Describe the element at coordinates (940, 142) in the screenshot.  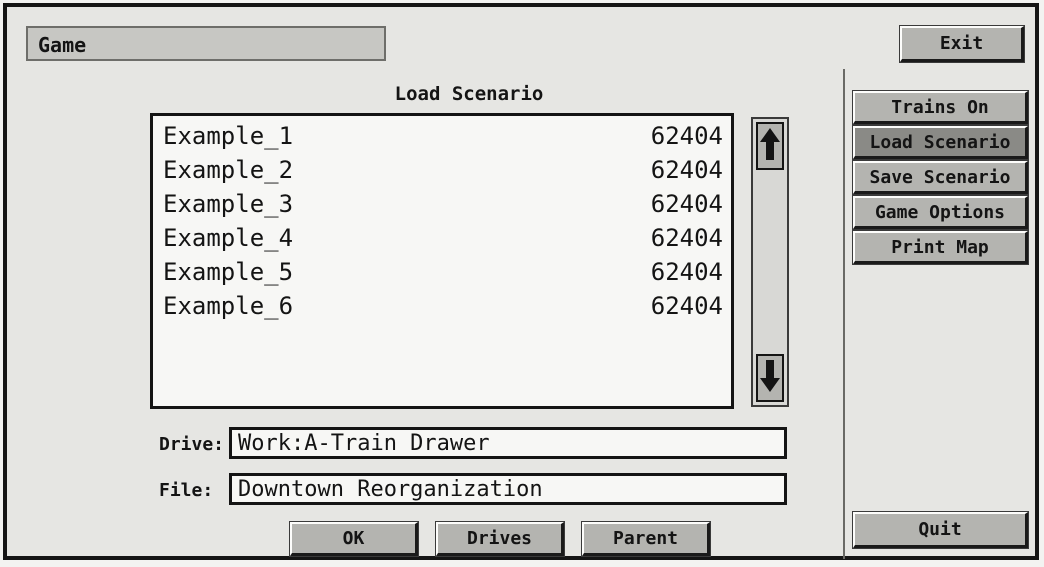
I see `menu-load-scenario-button: Load Scenario` at that location.